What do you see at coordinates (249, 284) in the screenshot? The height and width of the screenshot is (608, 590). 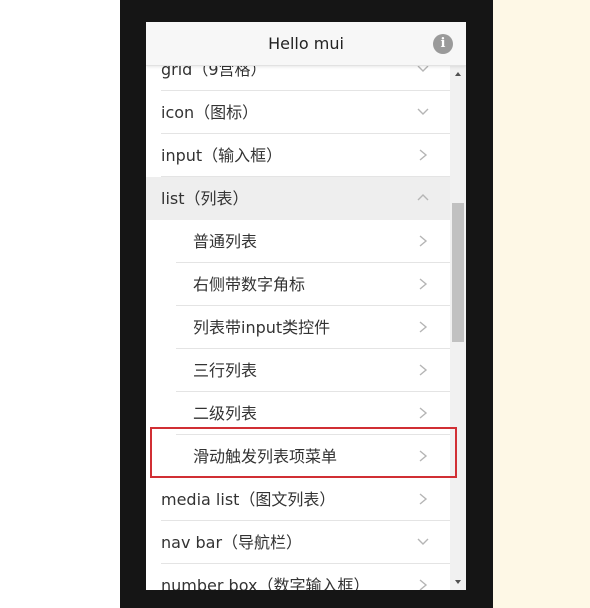 I see `list-item-label: 右侧带数字角标` at bounding box center [249, 284].